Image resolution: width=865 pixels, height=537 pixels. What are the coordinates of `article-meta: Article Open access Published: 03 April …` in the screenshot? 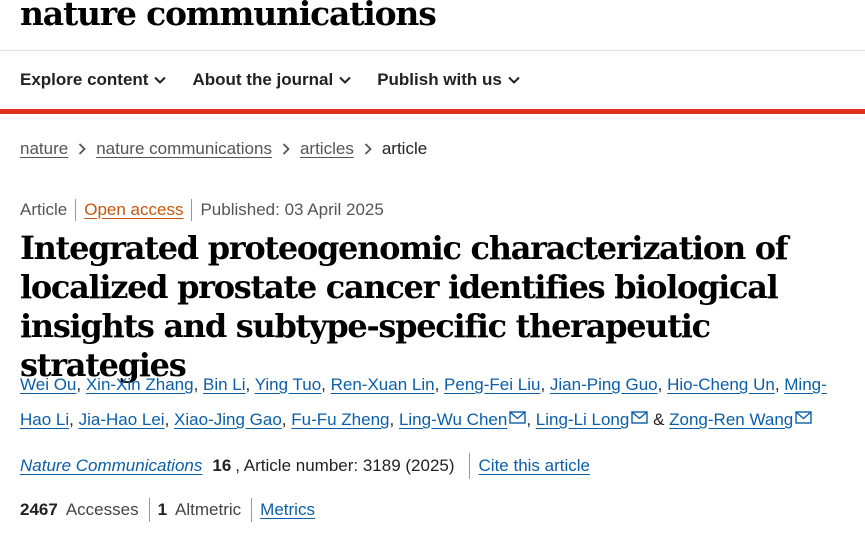 It's located at (202, 210).